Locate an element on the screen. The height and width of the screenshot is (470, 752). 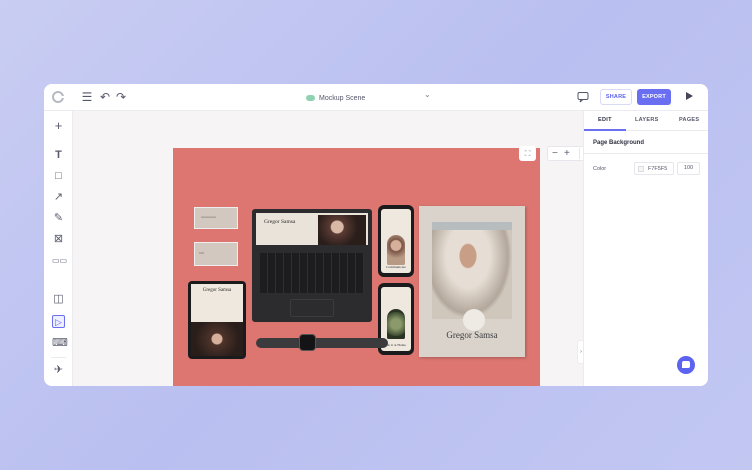
phone-caption-1: Communicate is located at coordinates (396, 267).